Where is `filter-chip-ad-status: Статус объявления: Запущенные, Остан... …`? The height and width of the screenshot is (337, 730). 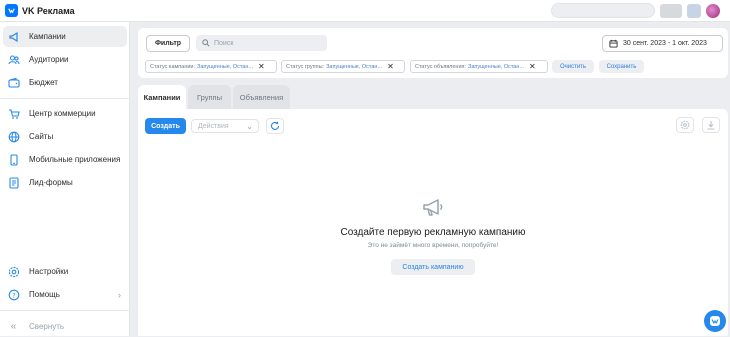
filter-chip-ad-status: Статус объявления: Запущенные, Остан... … is located at coordinates (479, 66).